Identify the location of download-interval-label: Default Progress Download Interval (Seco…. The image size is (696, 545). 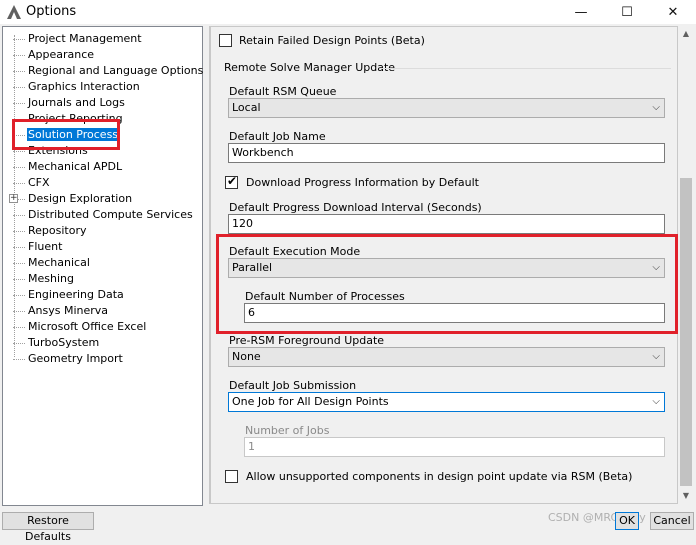
(355, 207).